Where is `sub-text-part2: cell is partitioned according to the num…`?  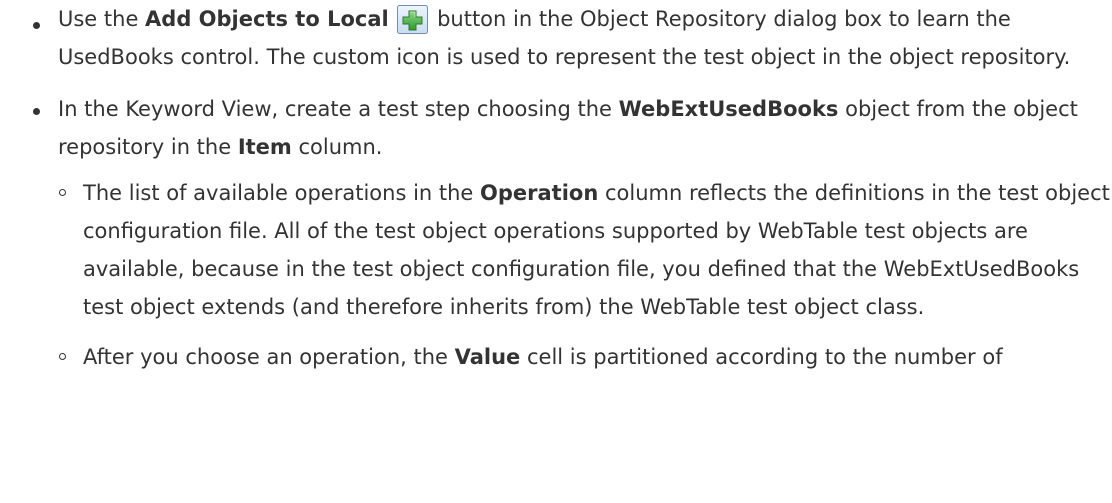 sub-text-part2: cell is partitioned according to the num… is located at coordinates (761, 357).